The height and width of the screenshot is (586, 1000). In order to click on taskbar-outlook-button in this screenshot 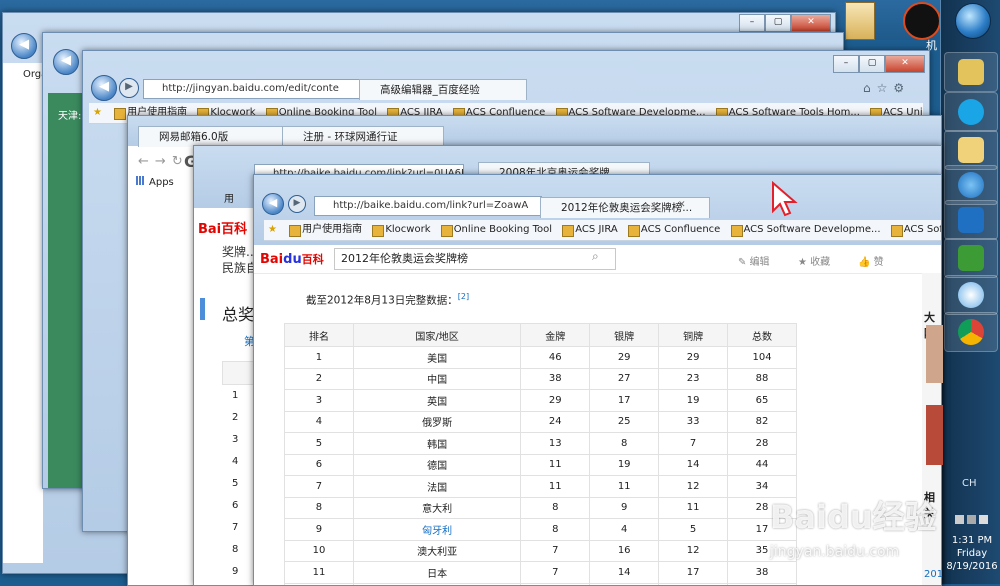, I will do `click(971, 220)`.